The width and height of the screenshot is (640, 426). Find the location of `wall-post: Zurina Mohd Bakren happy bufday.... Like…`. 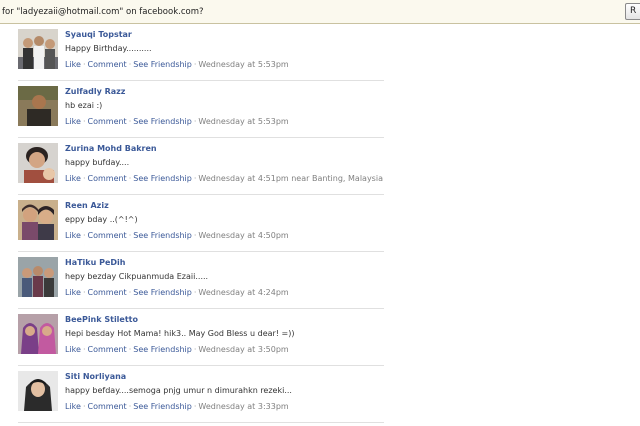

wall-post: Zurina Mohd Bakren happy bufday.... Like… is located at coordinates (201, 166).